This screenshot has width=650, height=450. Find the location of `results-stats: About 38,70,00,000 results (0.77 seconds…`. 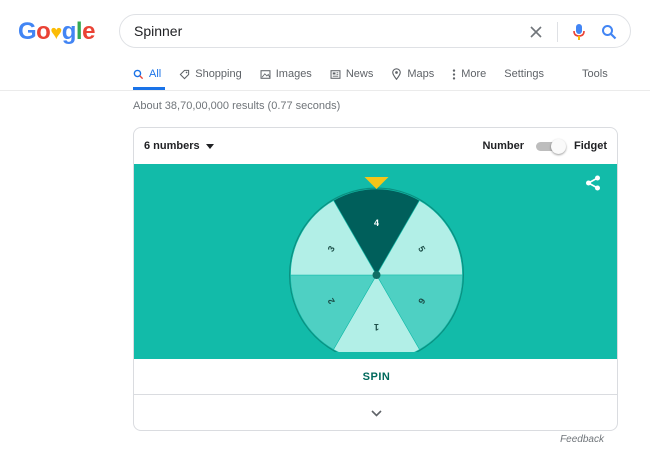

results-stats: About 38,70,00,000 results (0.77 seconds… is located at coordinates (237, 106).